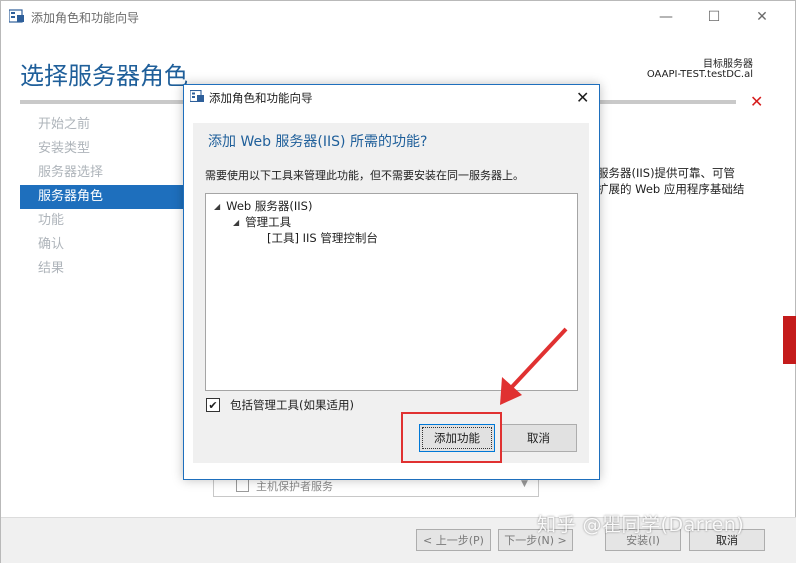  What do you see at coordinates (696, 181) in the screenshot?
I see `role-description: 服务器(IIS)提供可靠、可管 扩展的 Web 应用程序基础结` at bounding box center [696, 181].